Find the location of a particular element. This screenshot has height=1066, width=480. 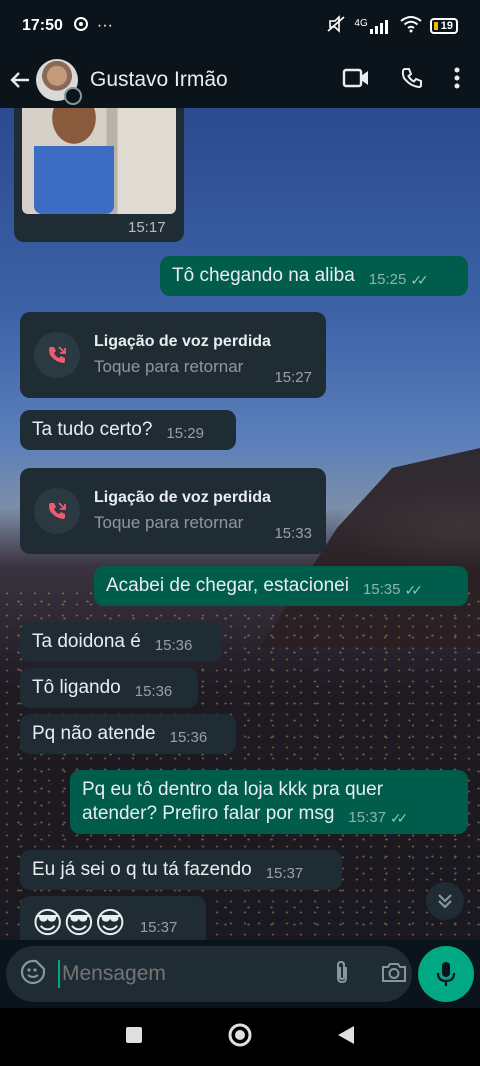

status-update-icon is located at coordinates (73, 96).